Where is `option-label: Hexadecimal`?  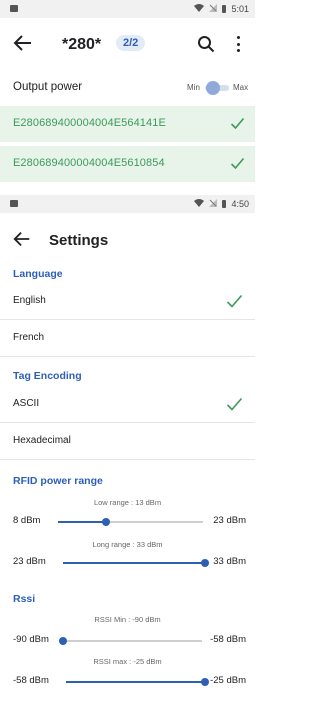 option-label: Hexadecimal is located at coordinates (42, 440).